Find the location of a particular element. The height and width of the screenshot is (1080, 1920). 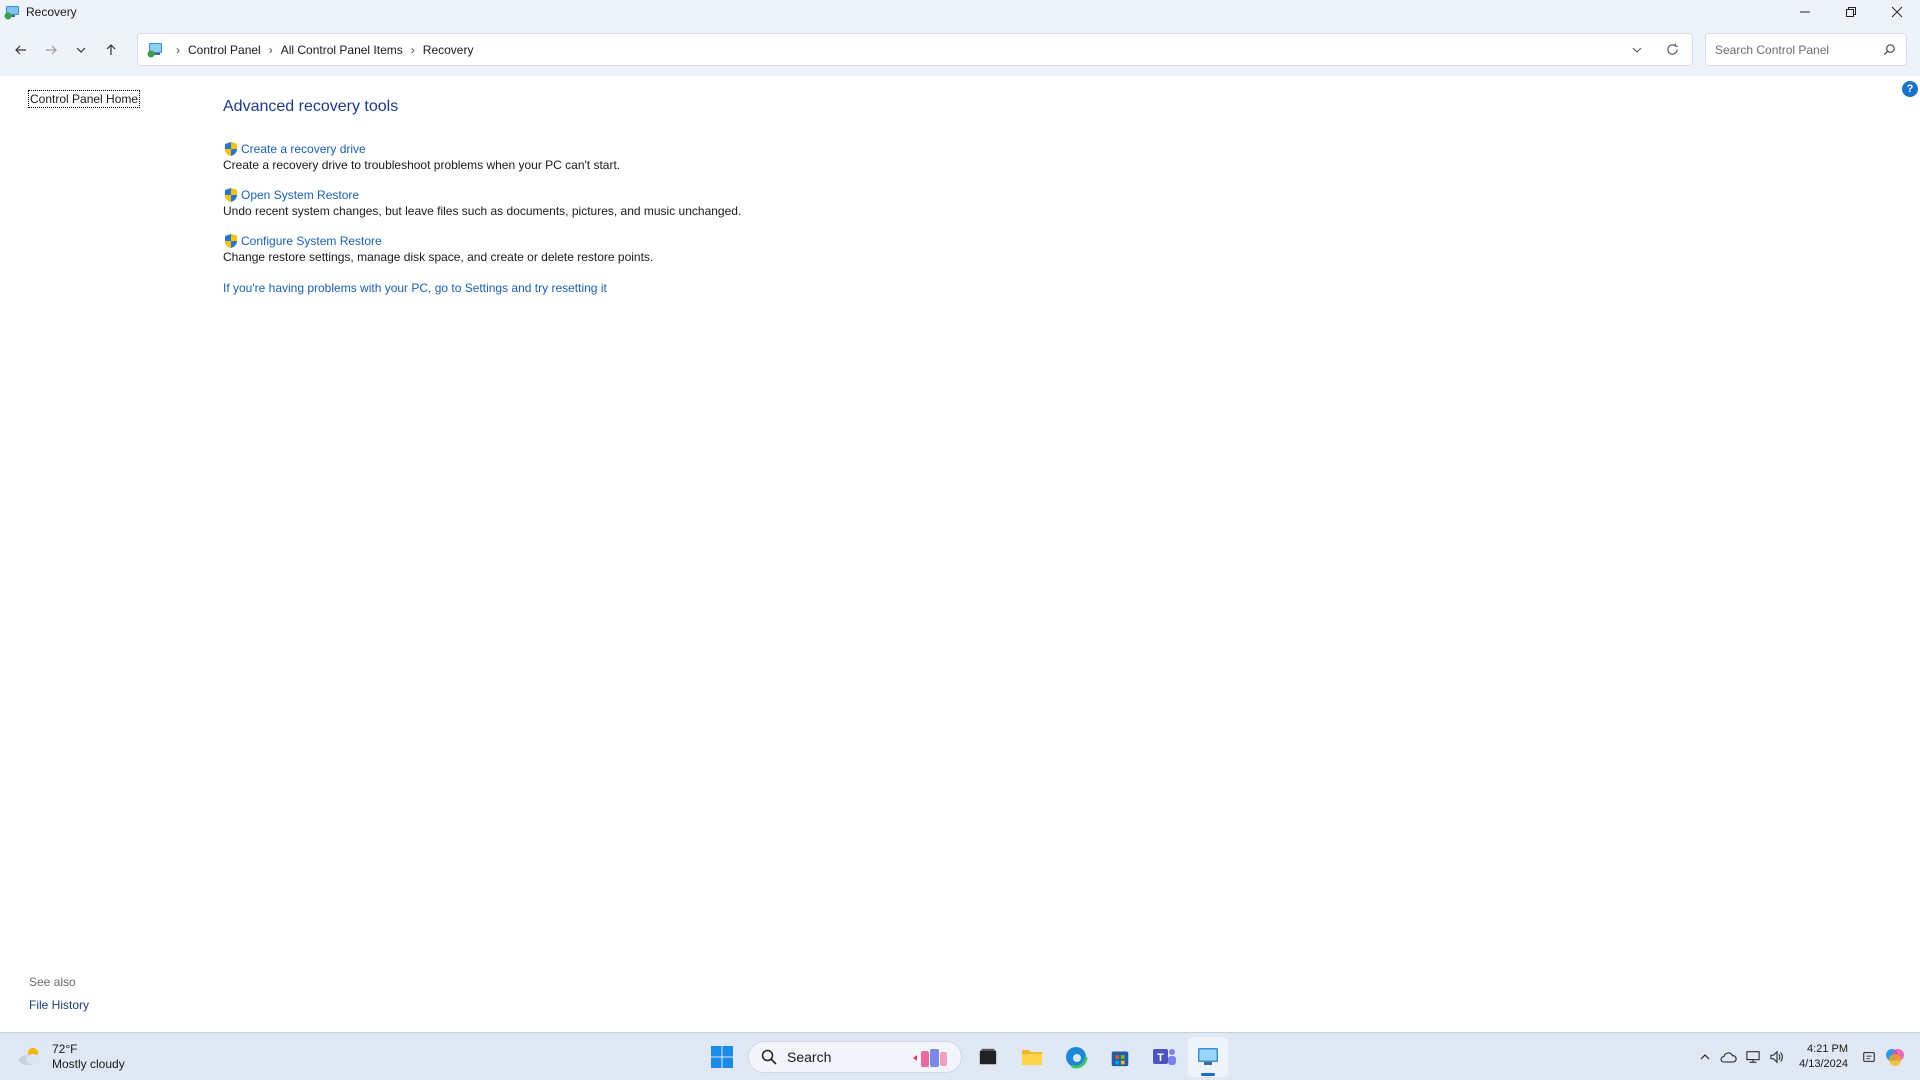

copilot-button is located at coordinates (1895, 1057).